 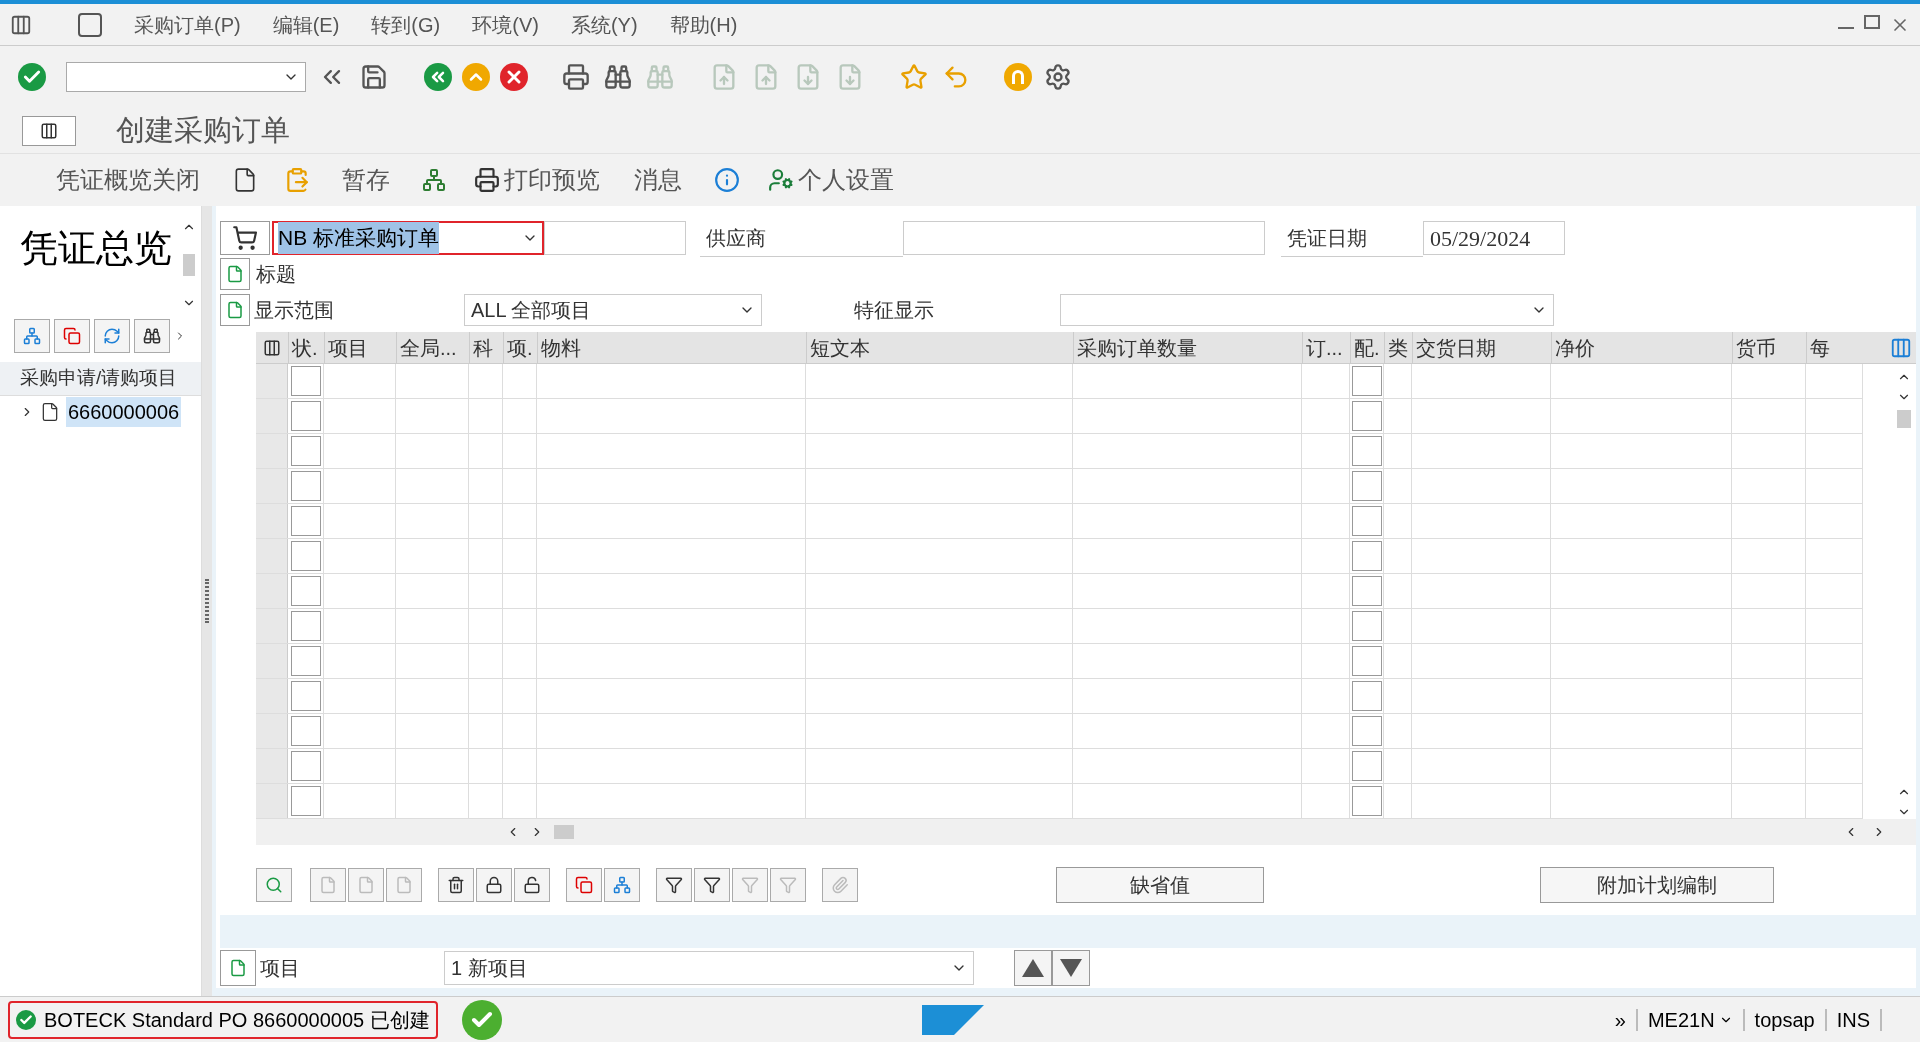 What do you see at coordinates (1834, 347) in the screenshot?
I see `column-header: 每` at bounding box center [1834, 347].